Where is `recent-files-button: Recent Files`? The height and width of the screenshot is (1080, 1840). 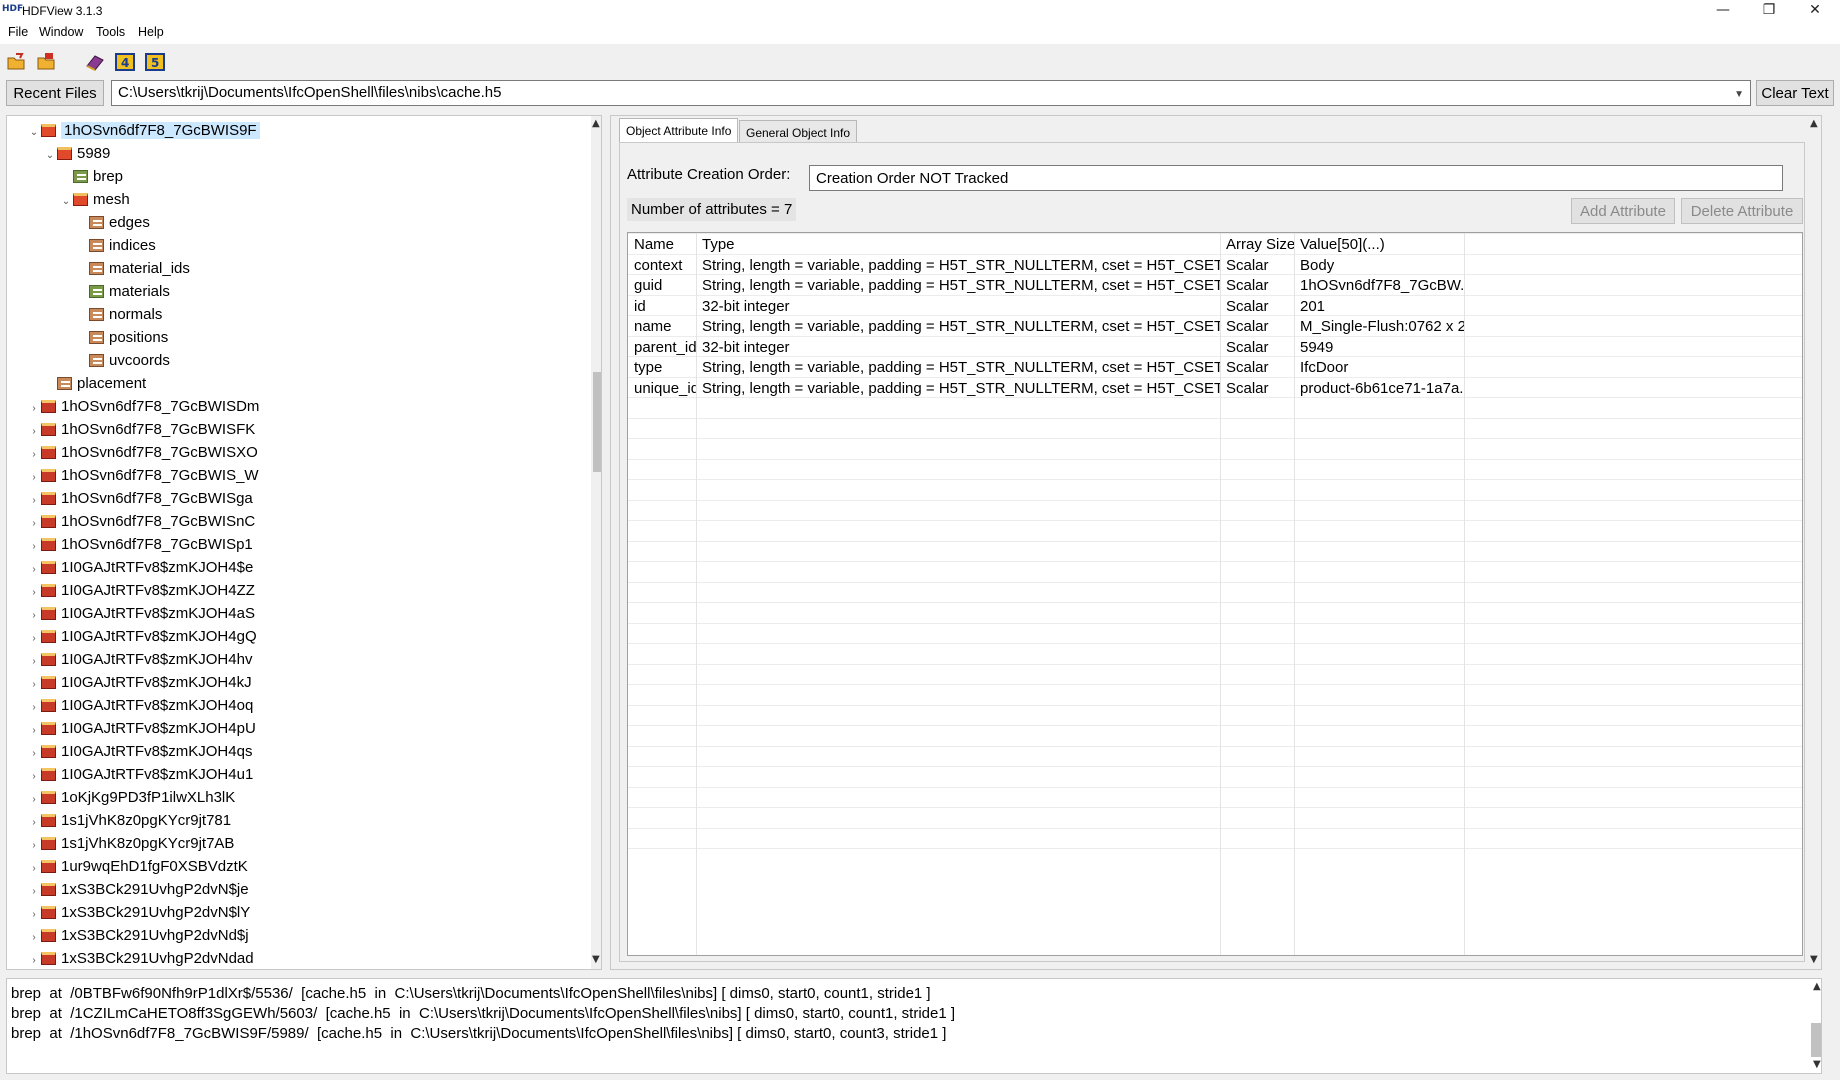
recent-files-button: Recent Files is located at coordinates (55, 93).